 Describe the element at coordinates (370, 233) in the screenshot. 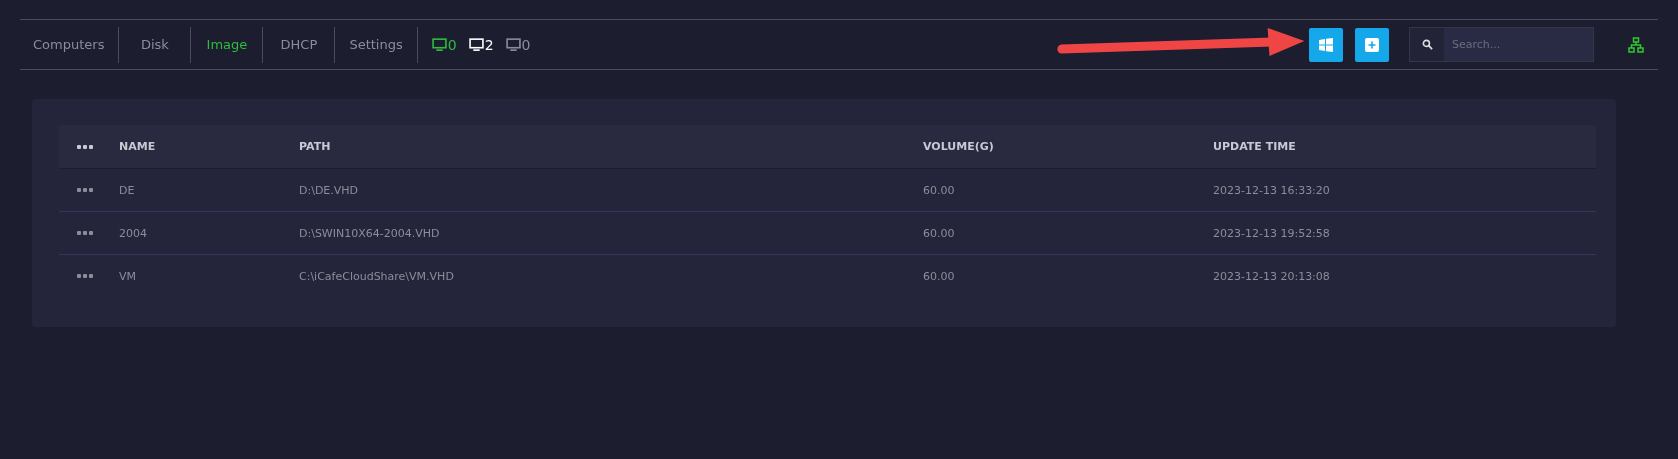

I see `table-cell-text: D:\SWIN10X64-2004.VHD` at that location.